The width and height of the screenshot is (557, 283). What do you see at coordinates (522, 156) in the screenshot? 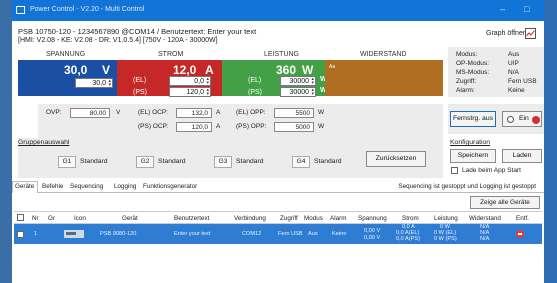
I see `load-button: Laden` at bounding box center [522, 156].